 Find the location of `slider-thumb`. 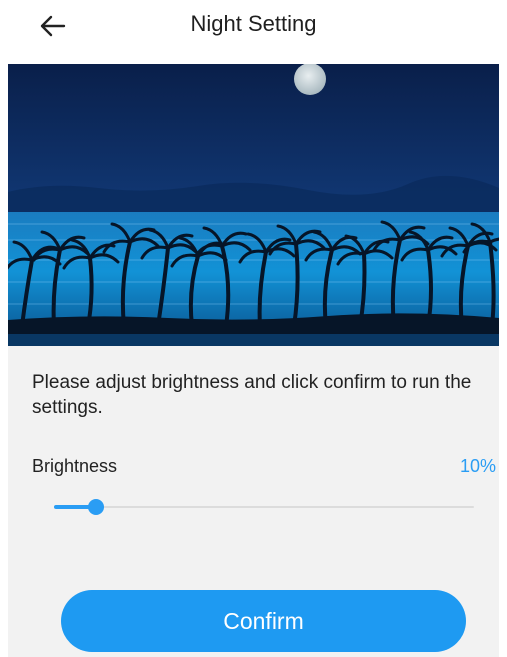

slider-thumb is located at coordinates (96, 507).